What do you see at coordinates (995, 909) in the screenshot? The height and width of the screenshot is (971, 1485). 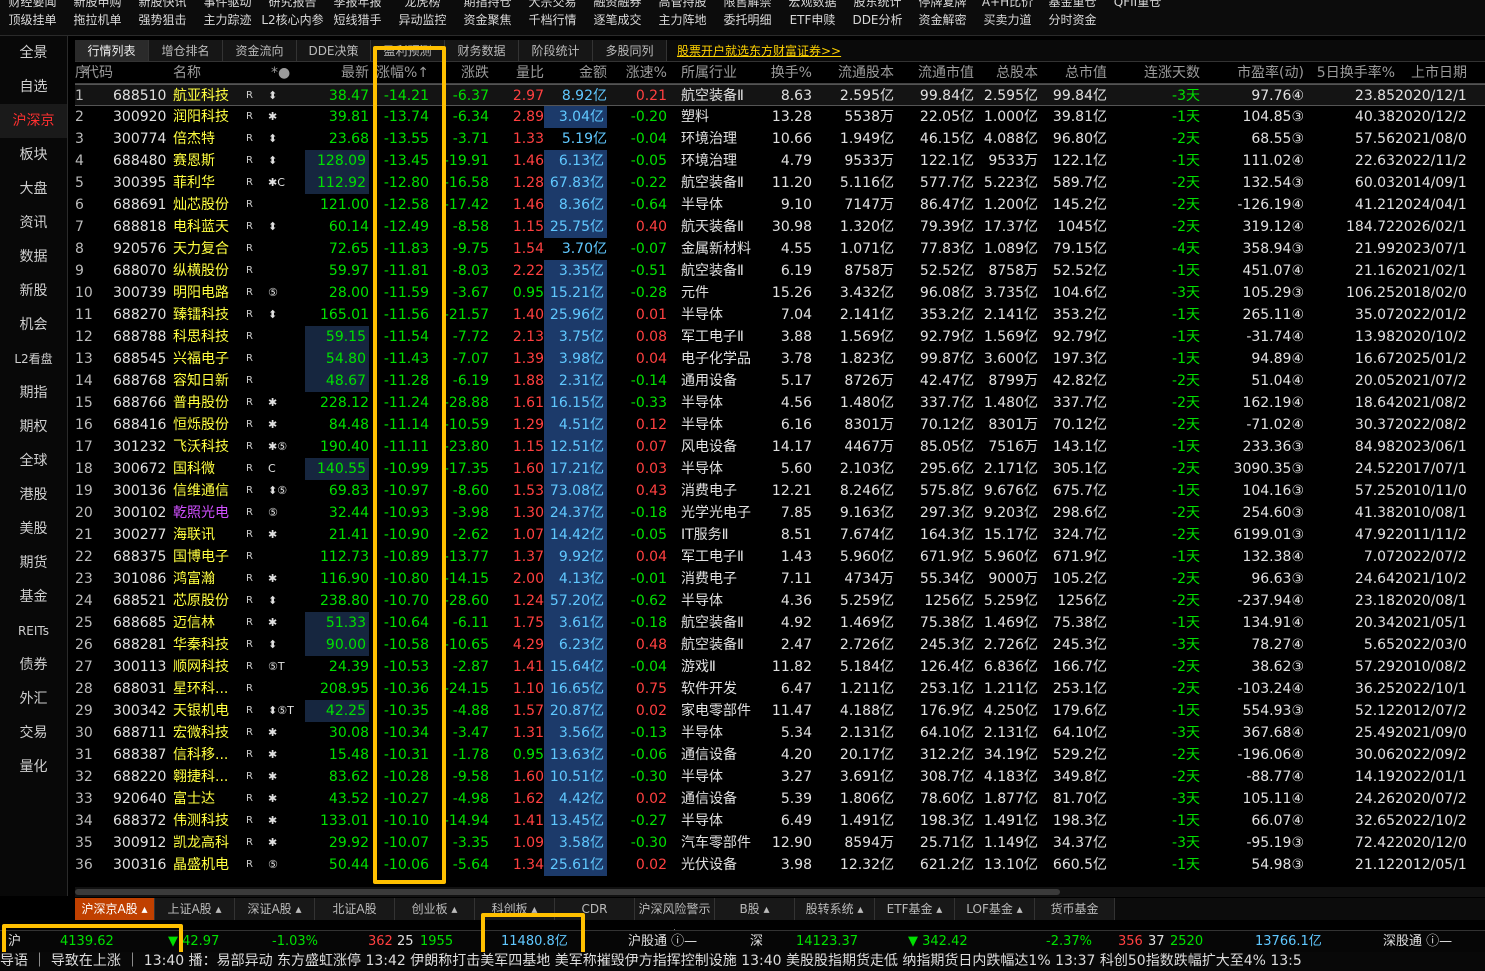 I see `market-tab: LOF基金 ▴` at bounding box center [995, 909].